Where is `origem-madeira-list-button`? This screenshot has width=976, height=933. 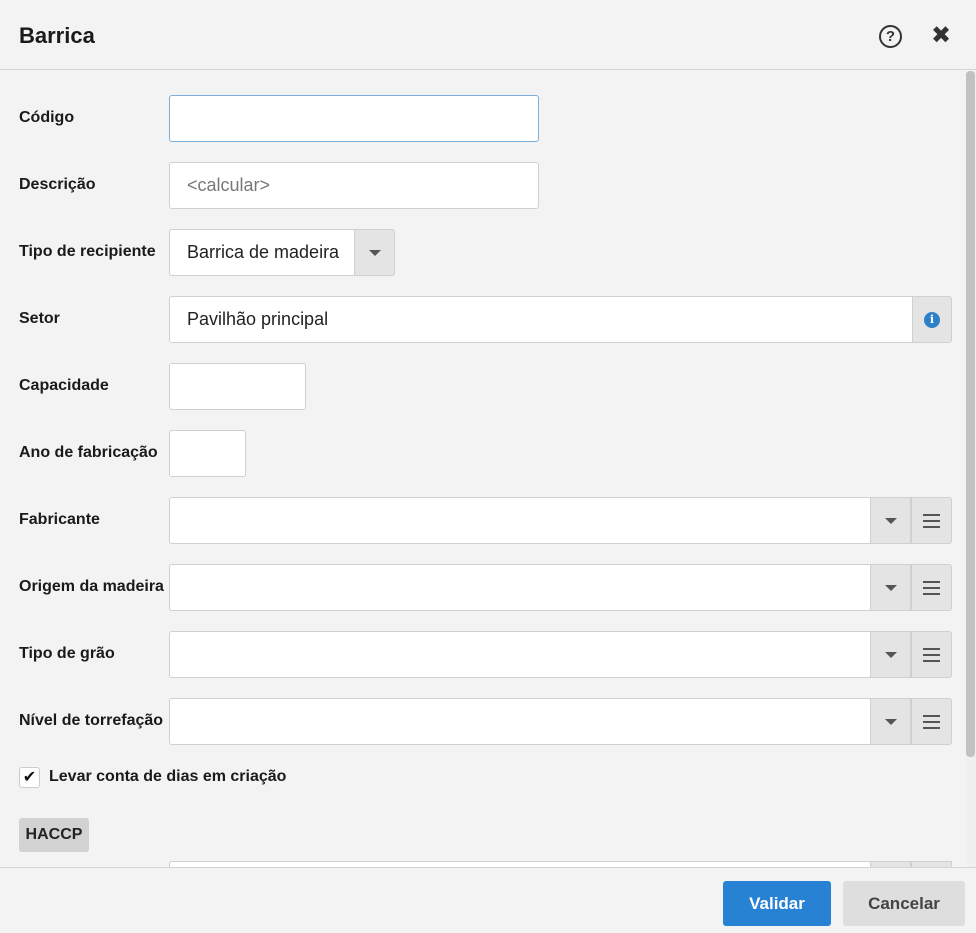
origem-madeira-list-button is located at coordinates (931, 587).